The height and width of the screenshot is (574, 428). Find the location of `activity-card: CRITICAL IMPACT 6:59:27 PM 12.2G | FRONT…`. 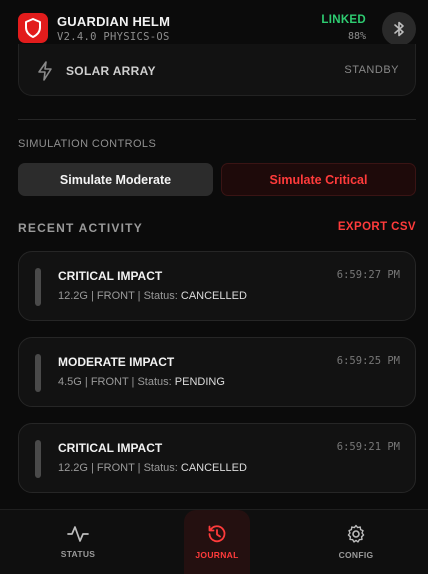

activity-card: CRITICAL IMPACT 6:59:27 PM 12.2G | FRONT… is located at coordinates (217, 286).